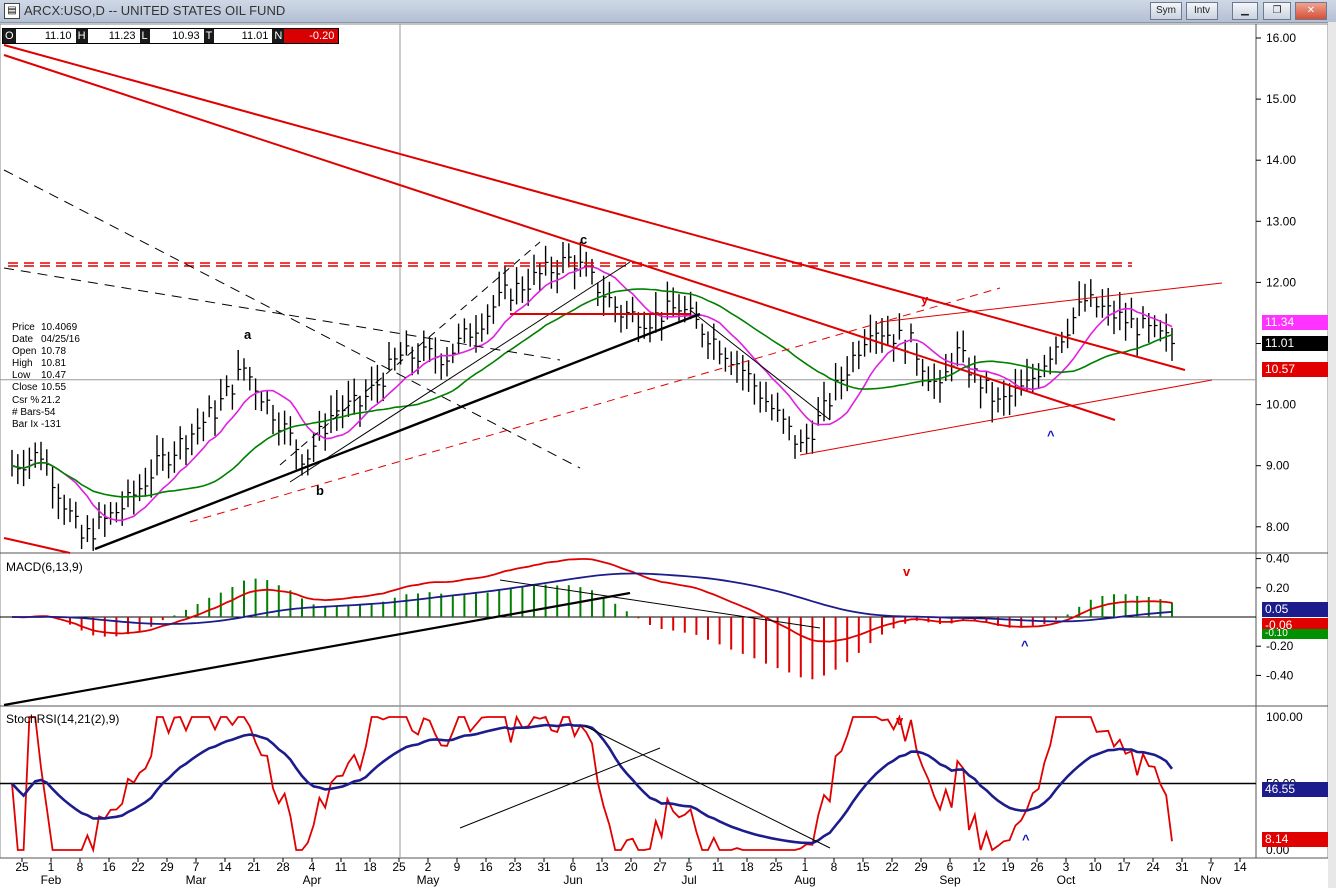 The height and width of the screenshot is (888, 1336). I want to click on info-value: -54, so click(48, 412).